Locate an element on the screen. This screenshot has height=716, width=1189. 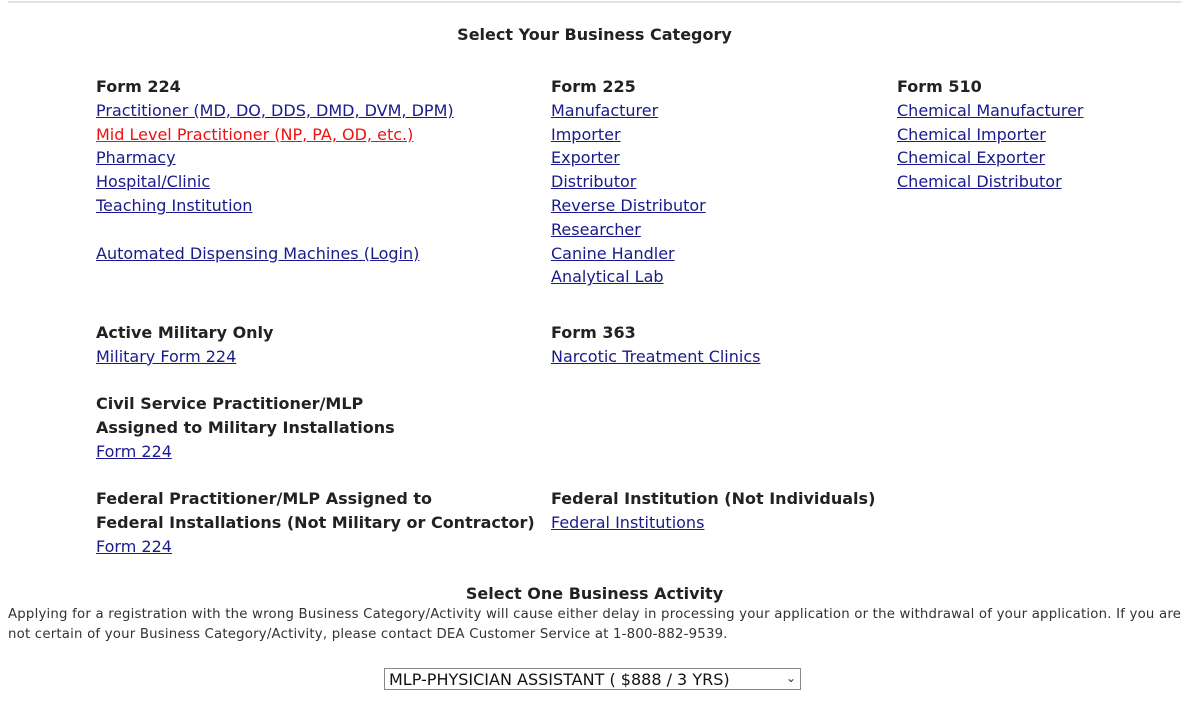
civil-service-heading-1: Civil Service Practitioner/MLP is located at coordinates (230, 403).